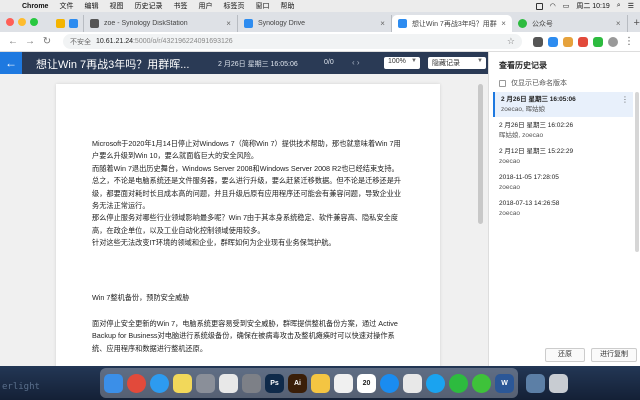 The image size is (640, 400). I want to click on search-icon: ⌕, so click(619, 6).